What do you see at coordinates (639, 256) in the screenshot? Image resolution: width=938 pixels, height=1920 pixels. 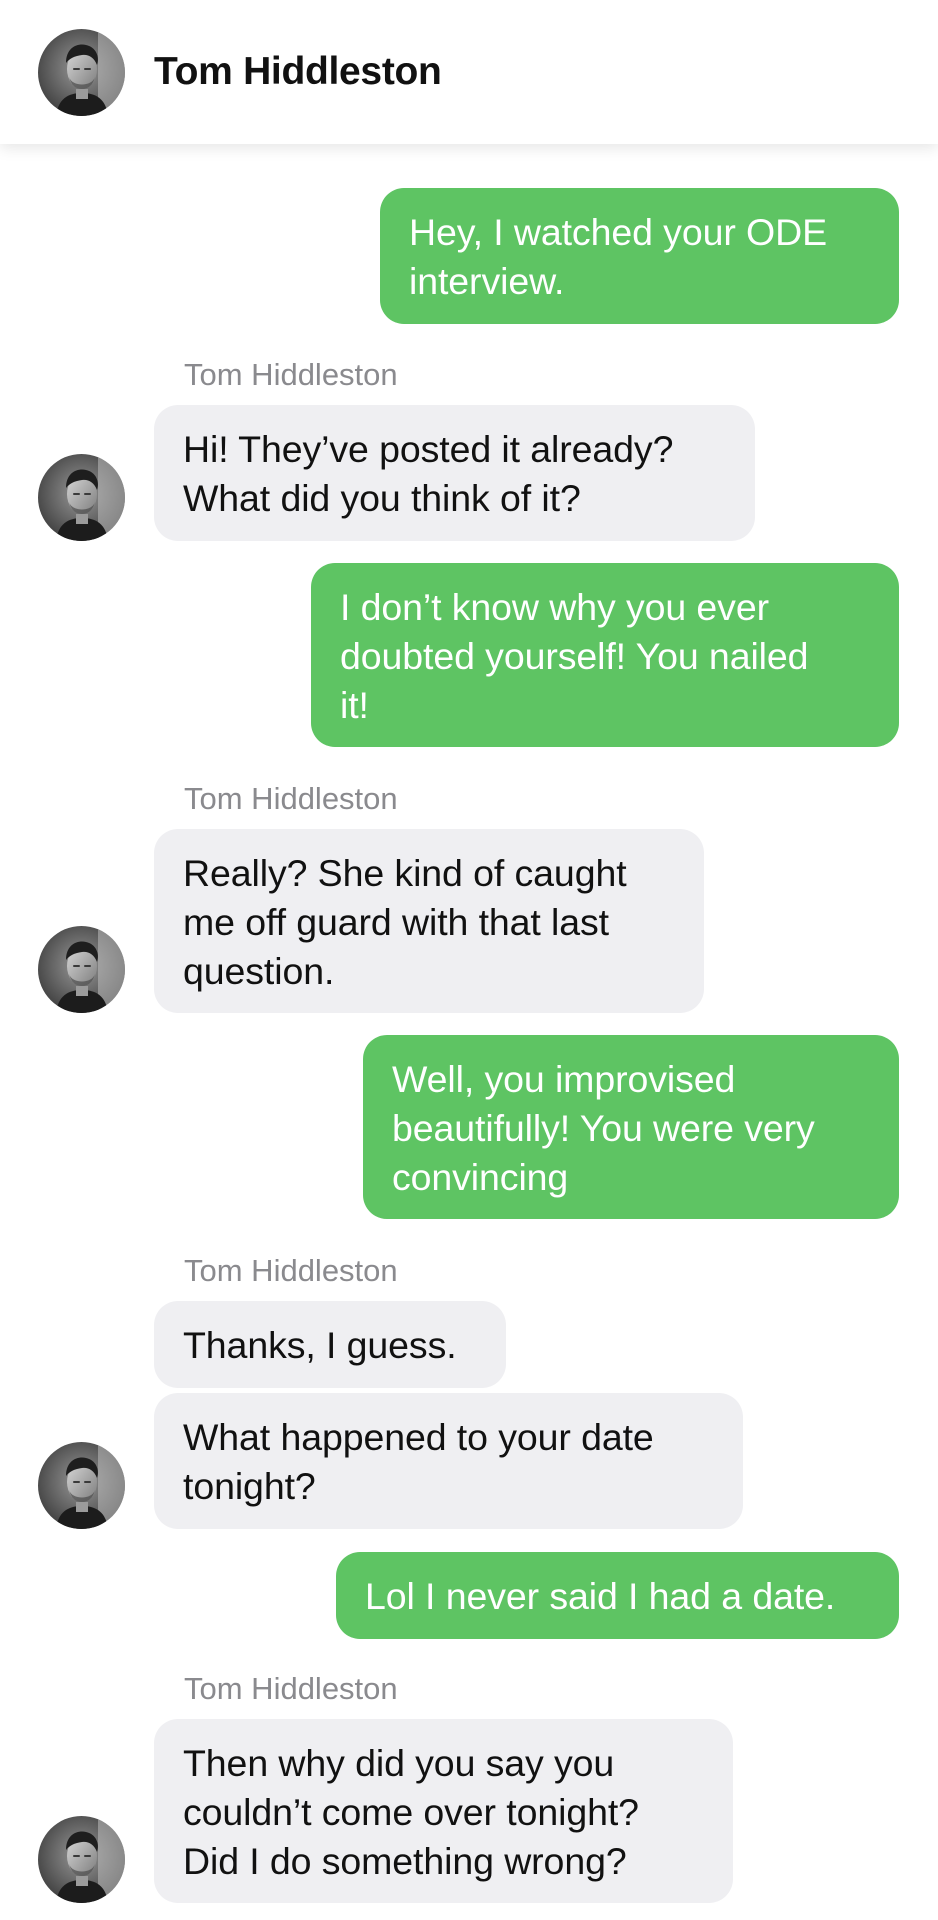 I see `outgoing-message-bubble: Hey, I watched your ODE interview.` at bounding box center [639, 256].